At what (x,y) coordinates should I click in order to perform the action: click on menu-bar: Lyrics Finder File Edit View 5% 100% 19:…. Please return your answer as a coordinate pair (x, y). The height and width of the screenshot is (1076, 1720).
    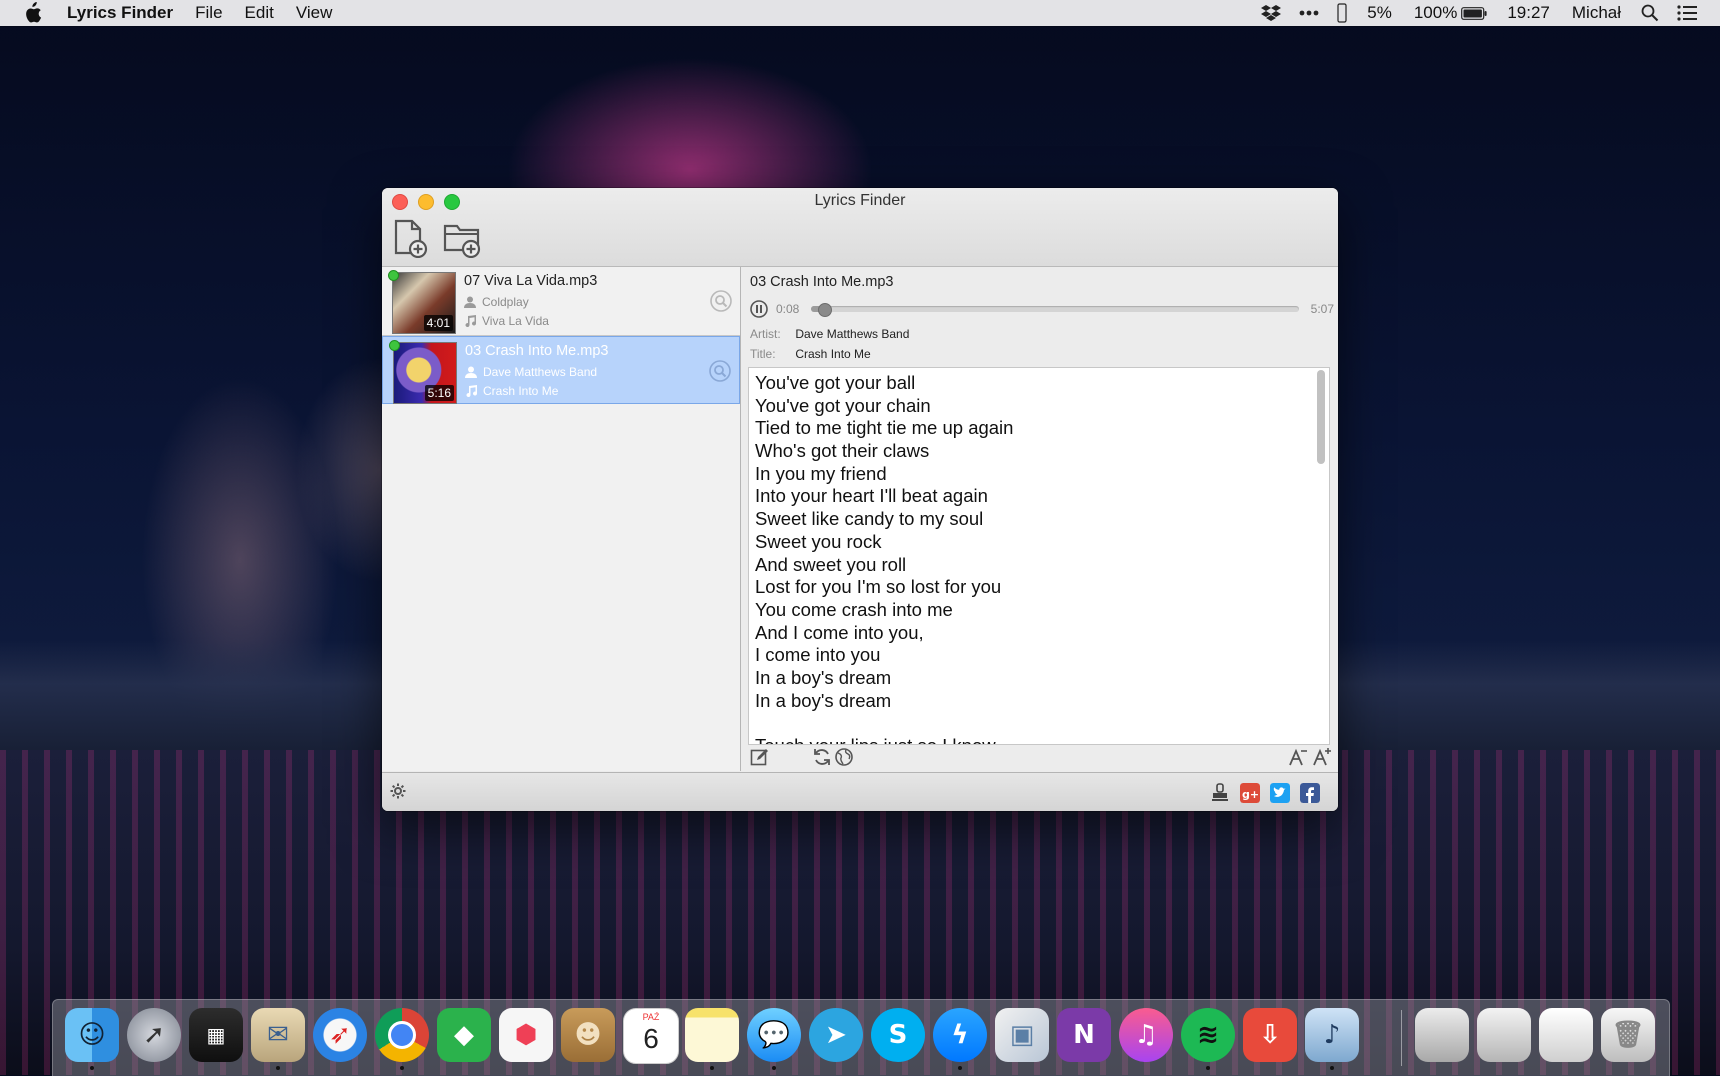
    Looking at the image, I should click on (860, 13).